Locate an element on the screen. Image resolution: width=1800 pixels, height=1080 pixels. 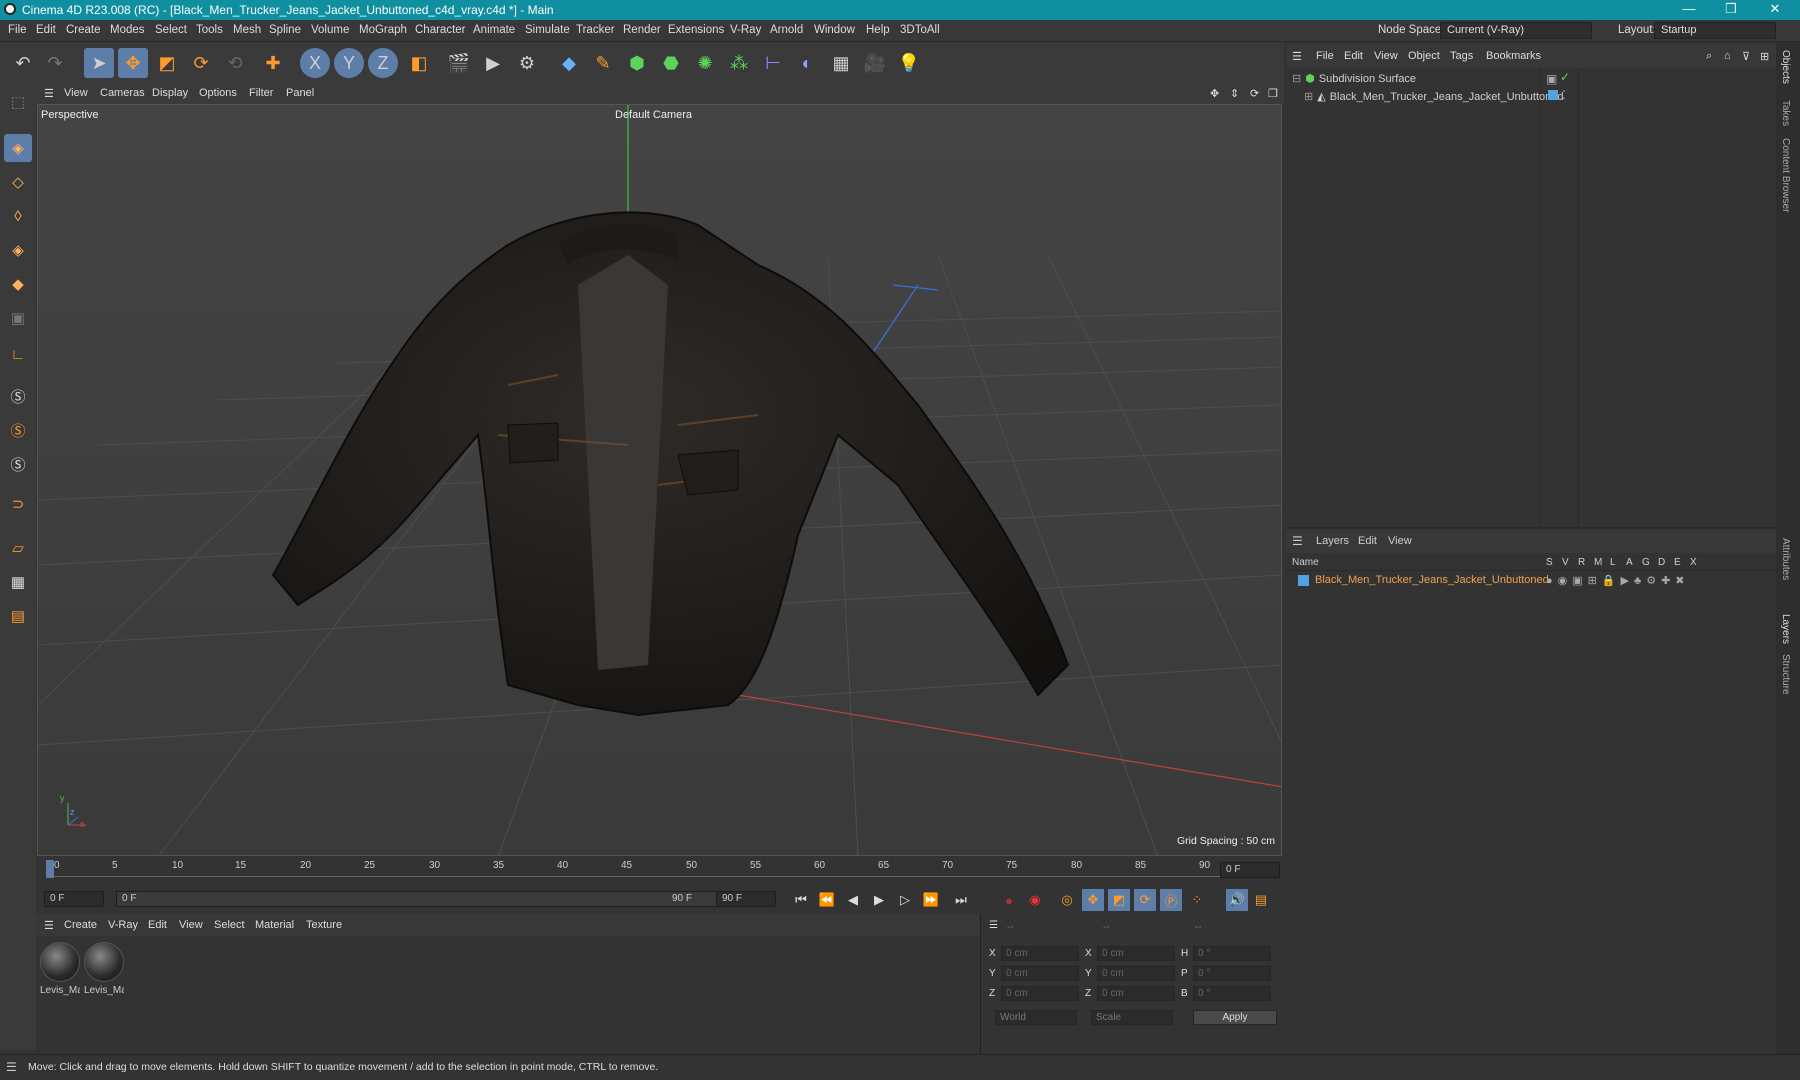
key-pla-icon: ⁘ is located at coordinates (1197, 900).